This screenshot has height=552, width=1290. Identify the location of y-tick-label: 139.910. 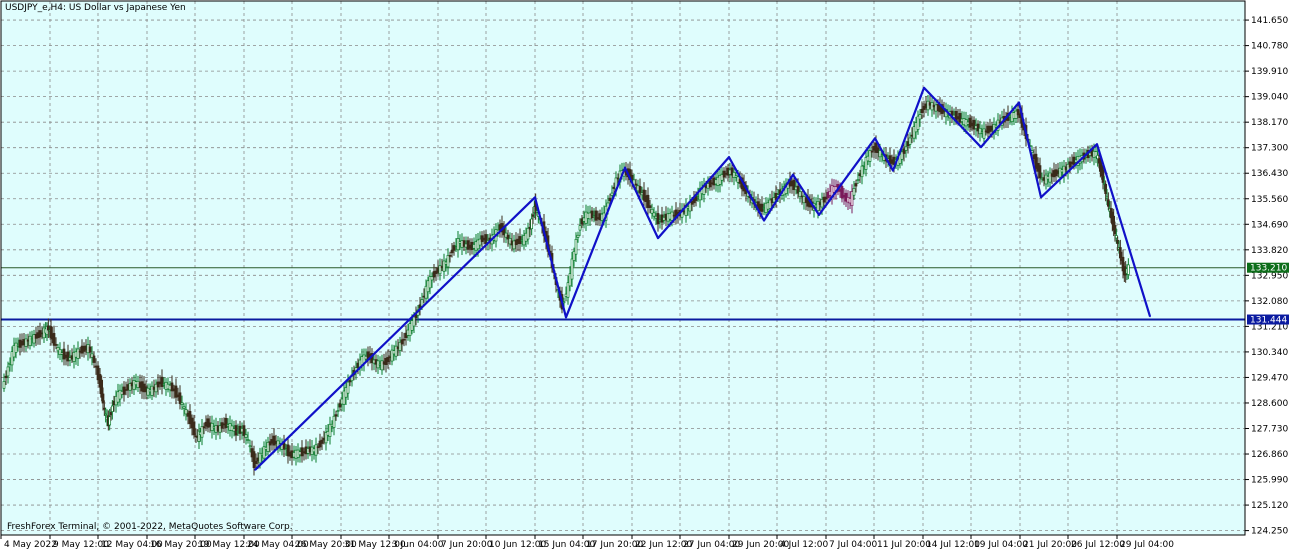
(1269, 72).